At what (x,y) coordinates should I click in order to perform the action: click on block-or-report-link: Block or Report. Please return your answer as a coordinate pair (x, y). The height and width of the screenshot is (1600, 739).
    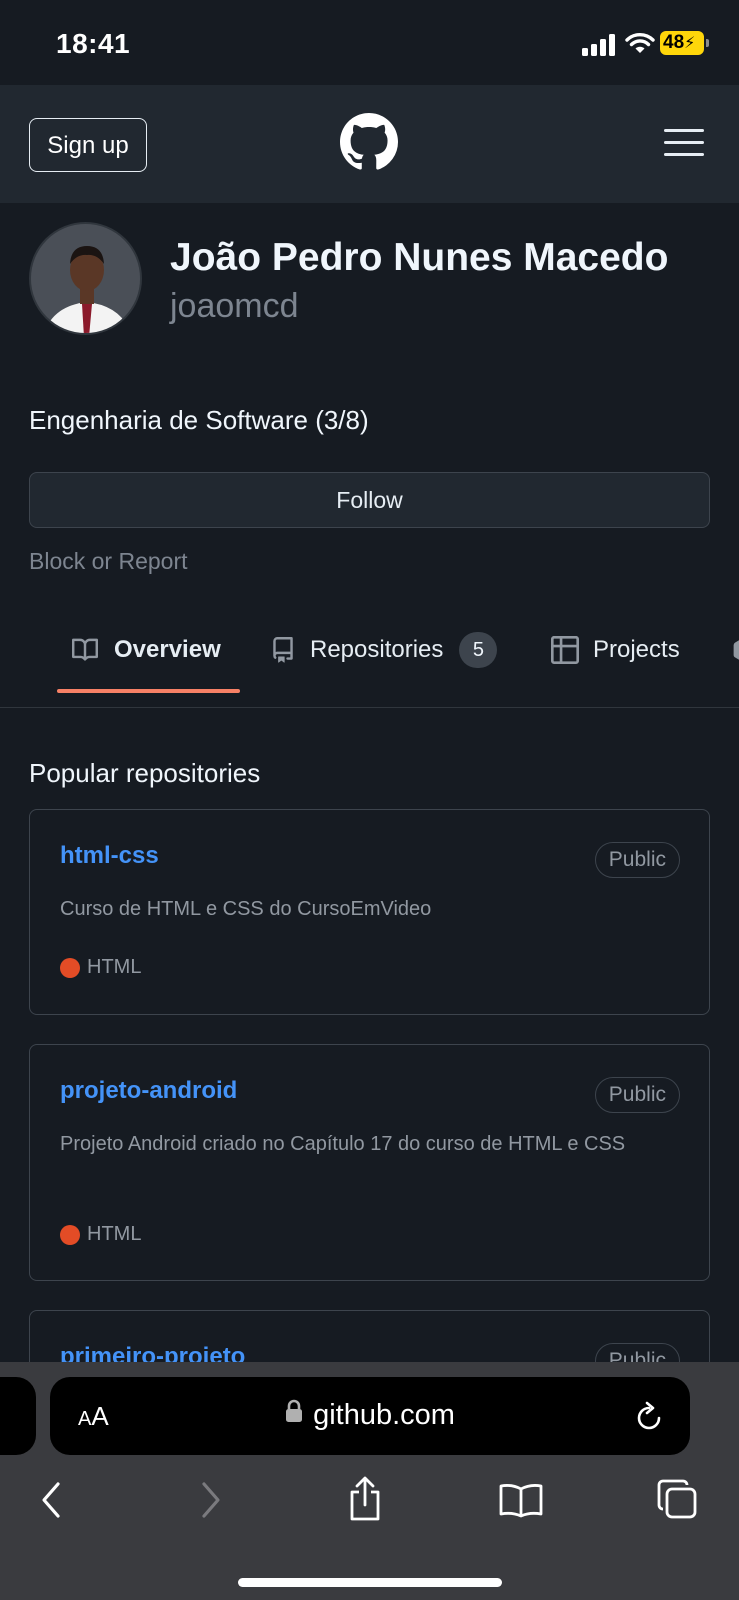
    Looking at the image, I should click on (108, 561).